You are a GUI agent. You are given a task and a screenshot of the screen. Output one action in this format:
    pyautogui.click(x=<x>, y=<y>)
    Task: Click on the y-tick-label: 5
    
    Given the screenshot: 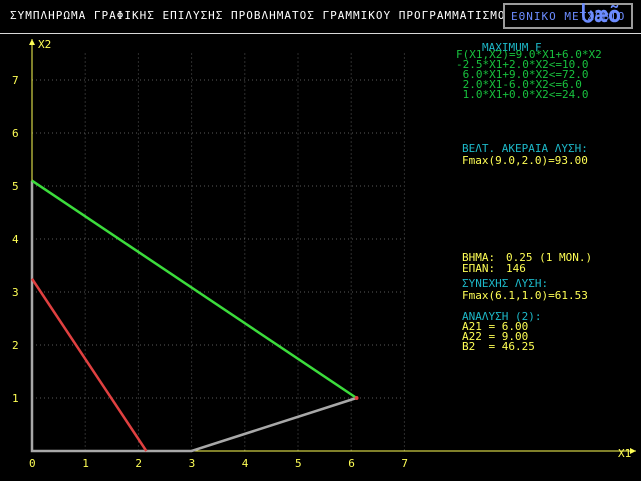 What is the action you would take?
    pyautogui.click(x=15, y=186)
    